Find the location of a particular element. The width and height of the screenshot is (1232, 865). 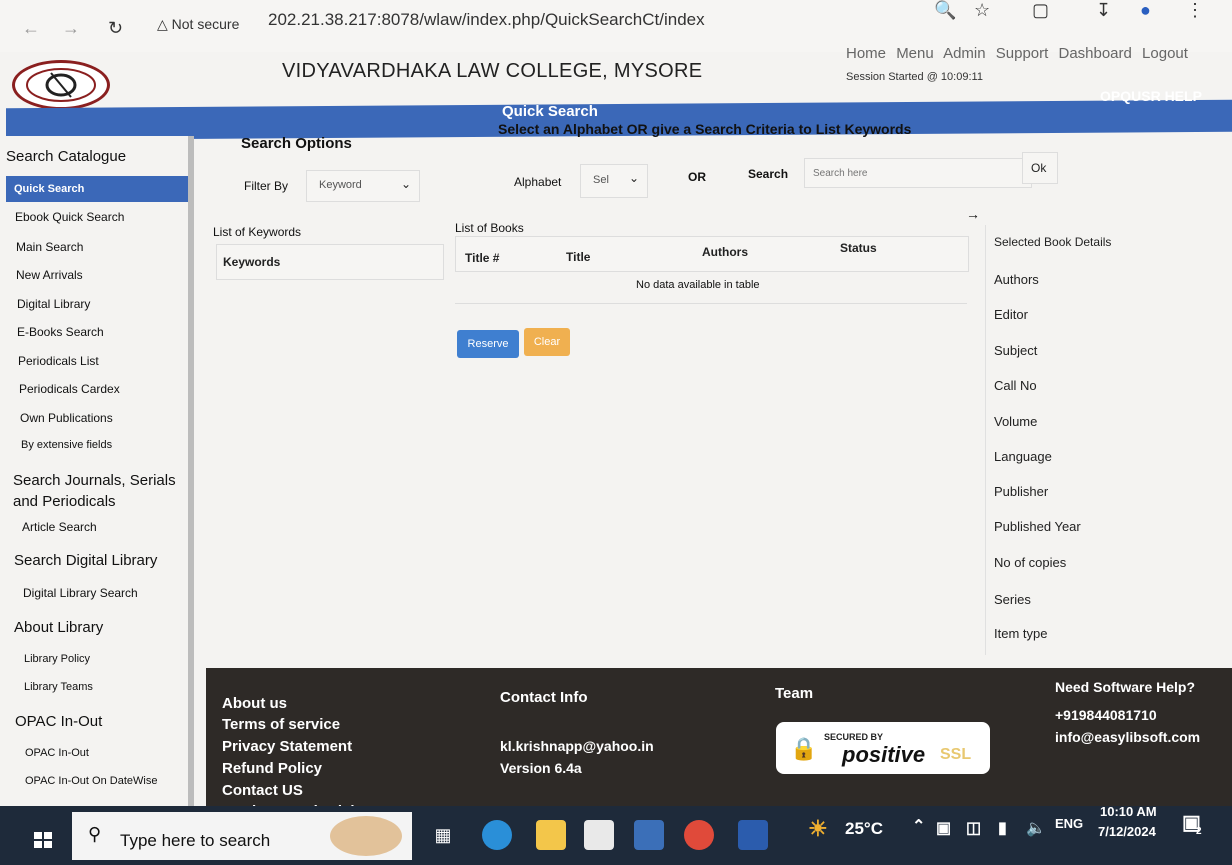

detail-no-of-copies: No of copies is located at coordinates (1030, 562).